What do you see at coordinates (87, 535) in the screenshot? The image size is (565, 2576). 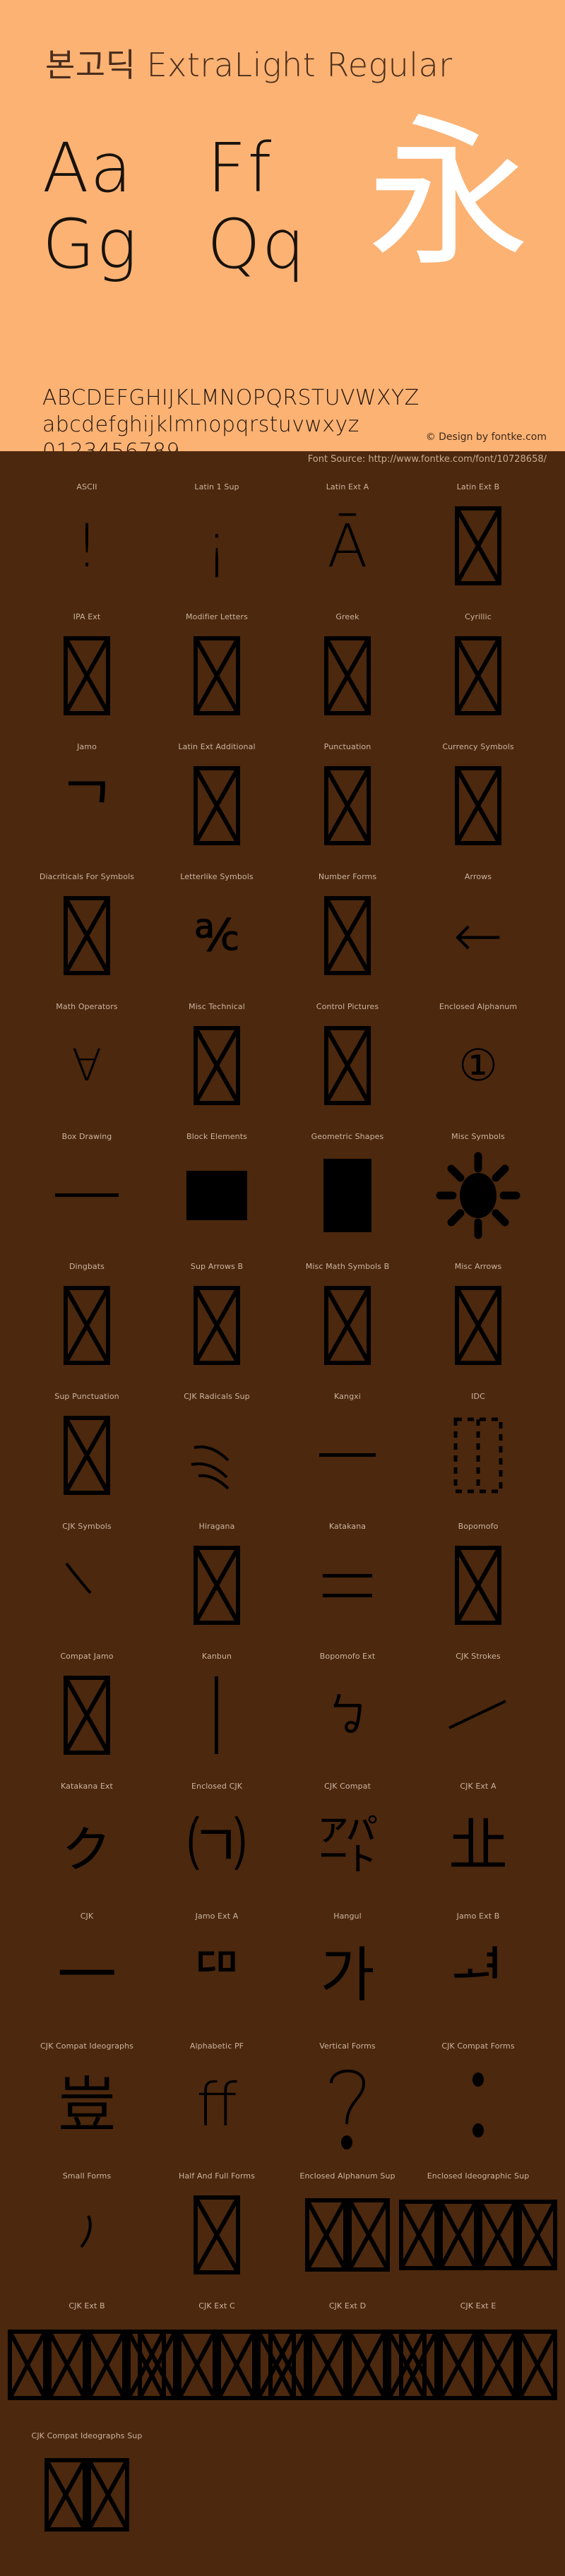 I see `unicode-block-cell: ASCII!` at bounding box center [87, 535].